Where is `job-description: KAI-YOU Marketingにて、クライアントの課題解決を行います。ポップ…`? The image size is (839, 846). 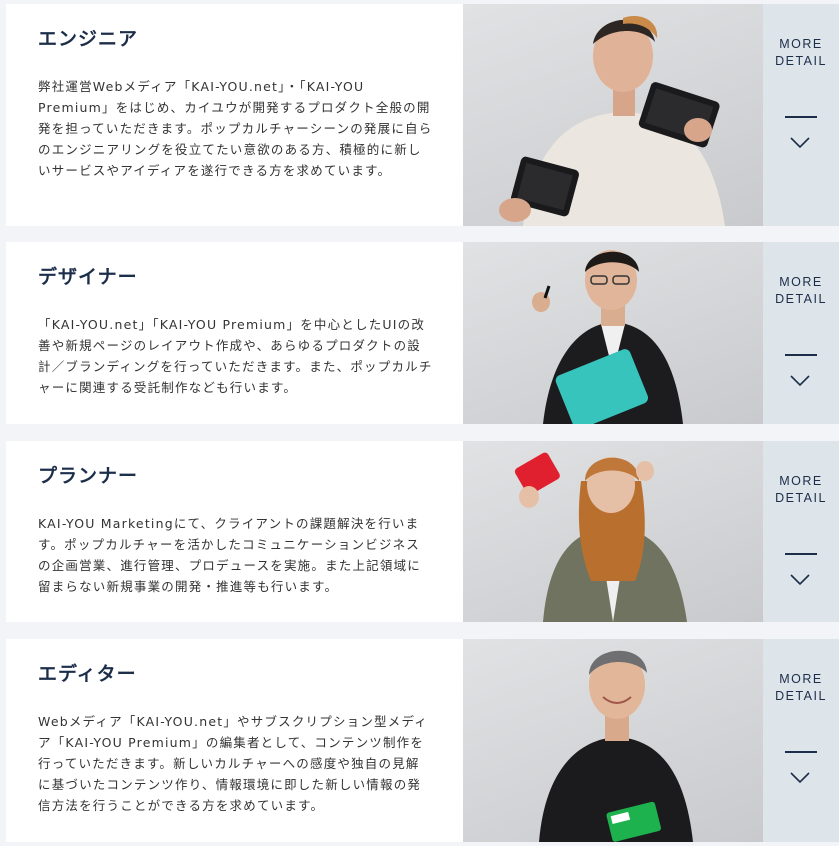 job-description: KAI-YOU Marketingにて、クライアントの課題解決を行います。ポップ… is located at coordinates (229, 555).